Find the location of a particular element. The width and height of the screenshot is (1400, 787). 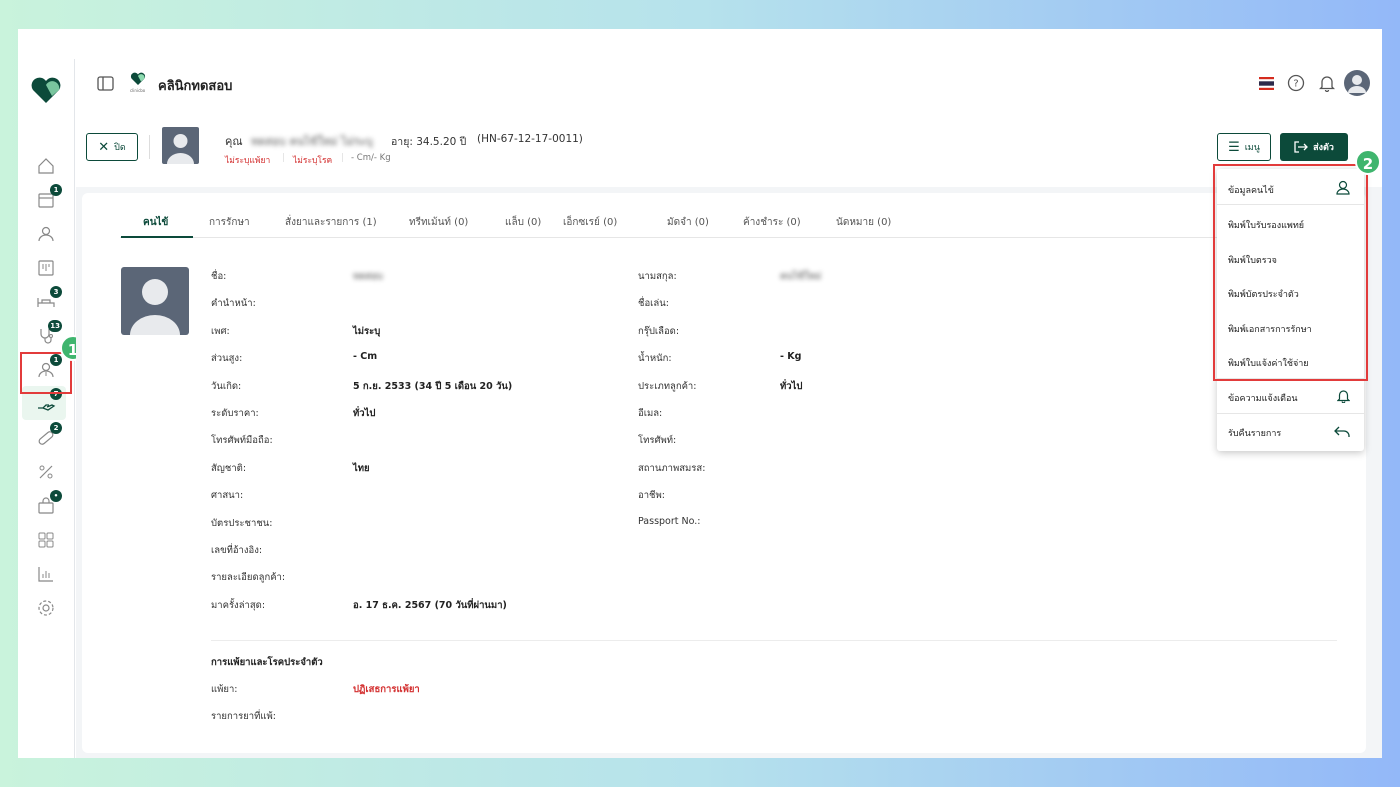

height-weight: - Cm/- Kg is located at coordinates (371, 158).